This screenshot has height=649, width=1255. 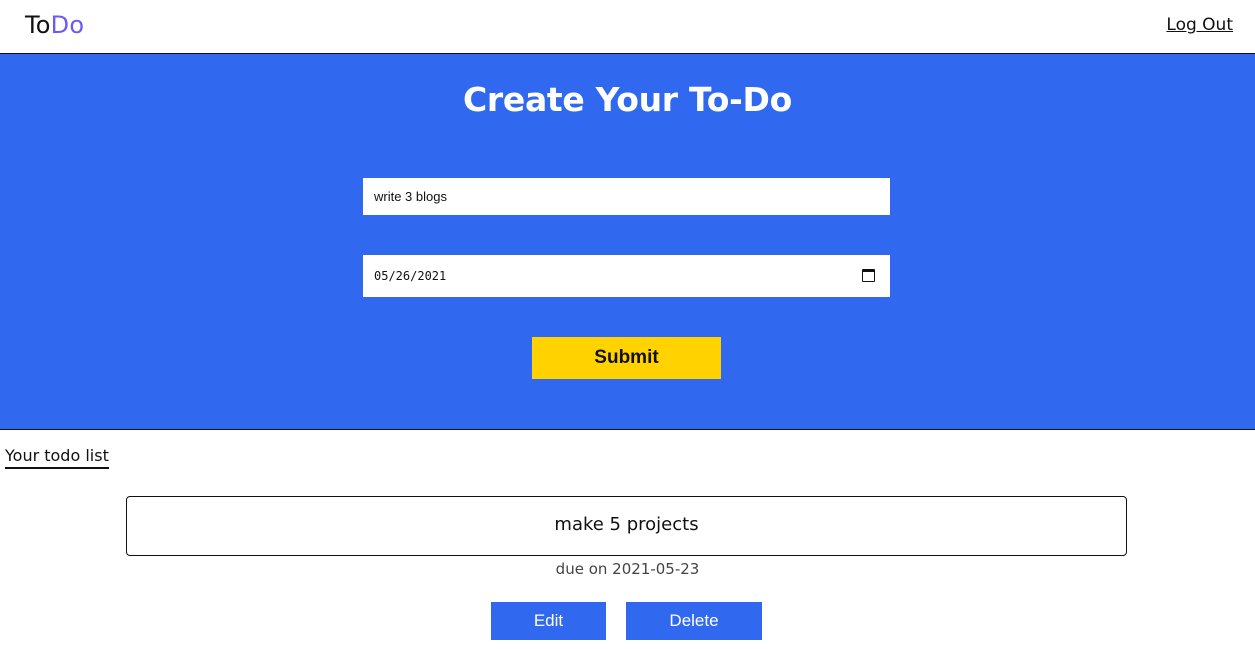 I want to click on submit-button: Submit, so click(x=626, y=358).